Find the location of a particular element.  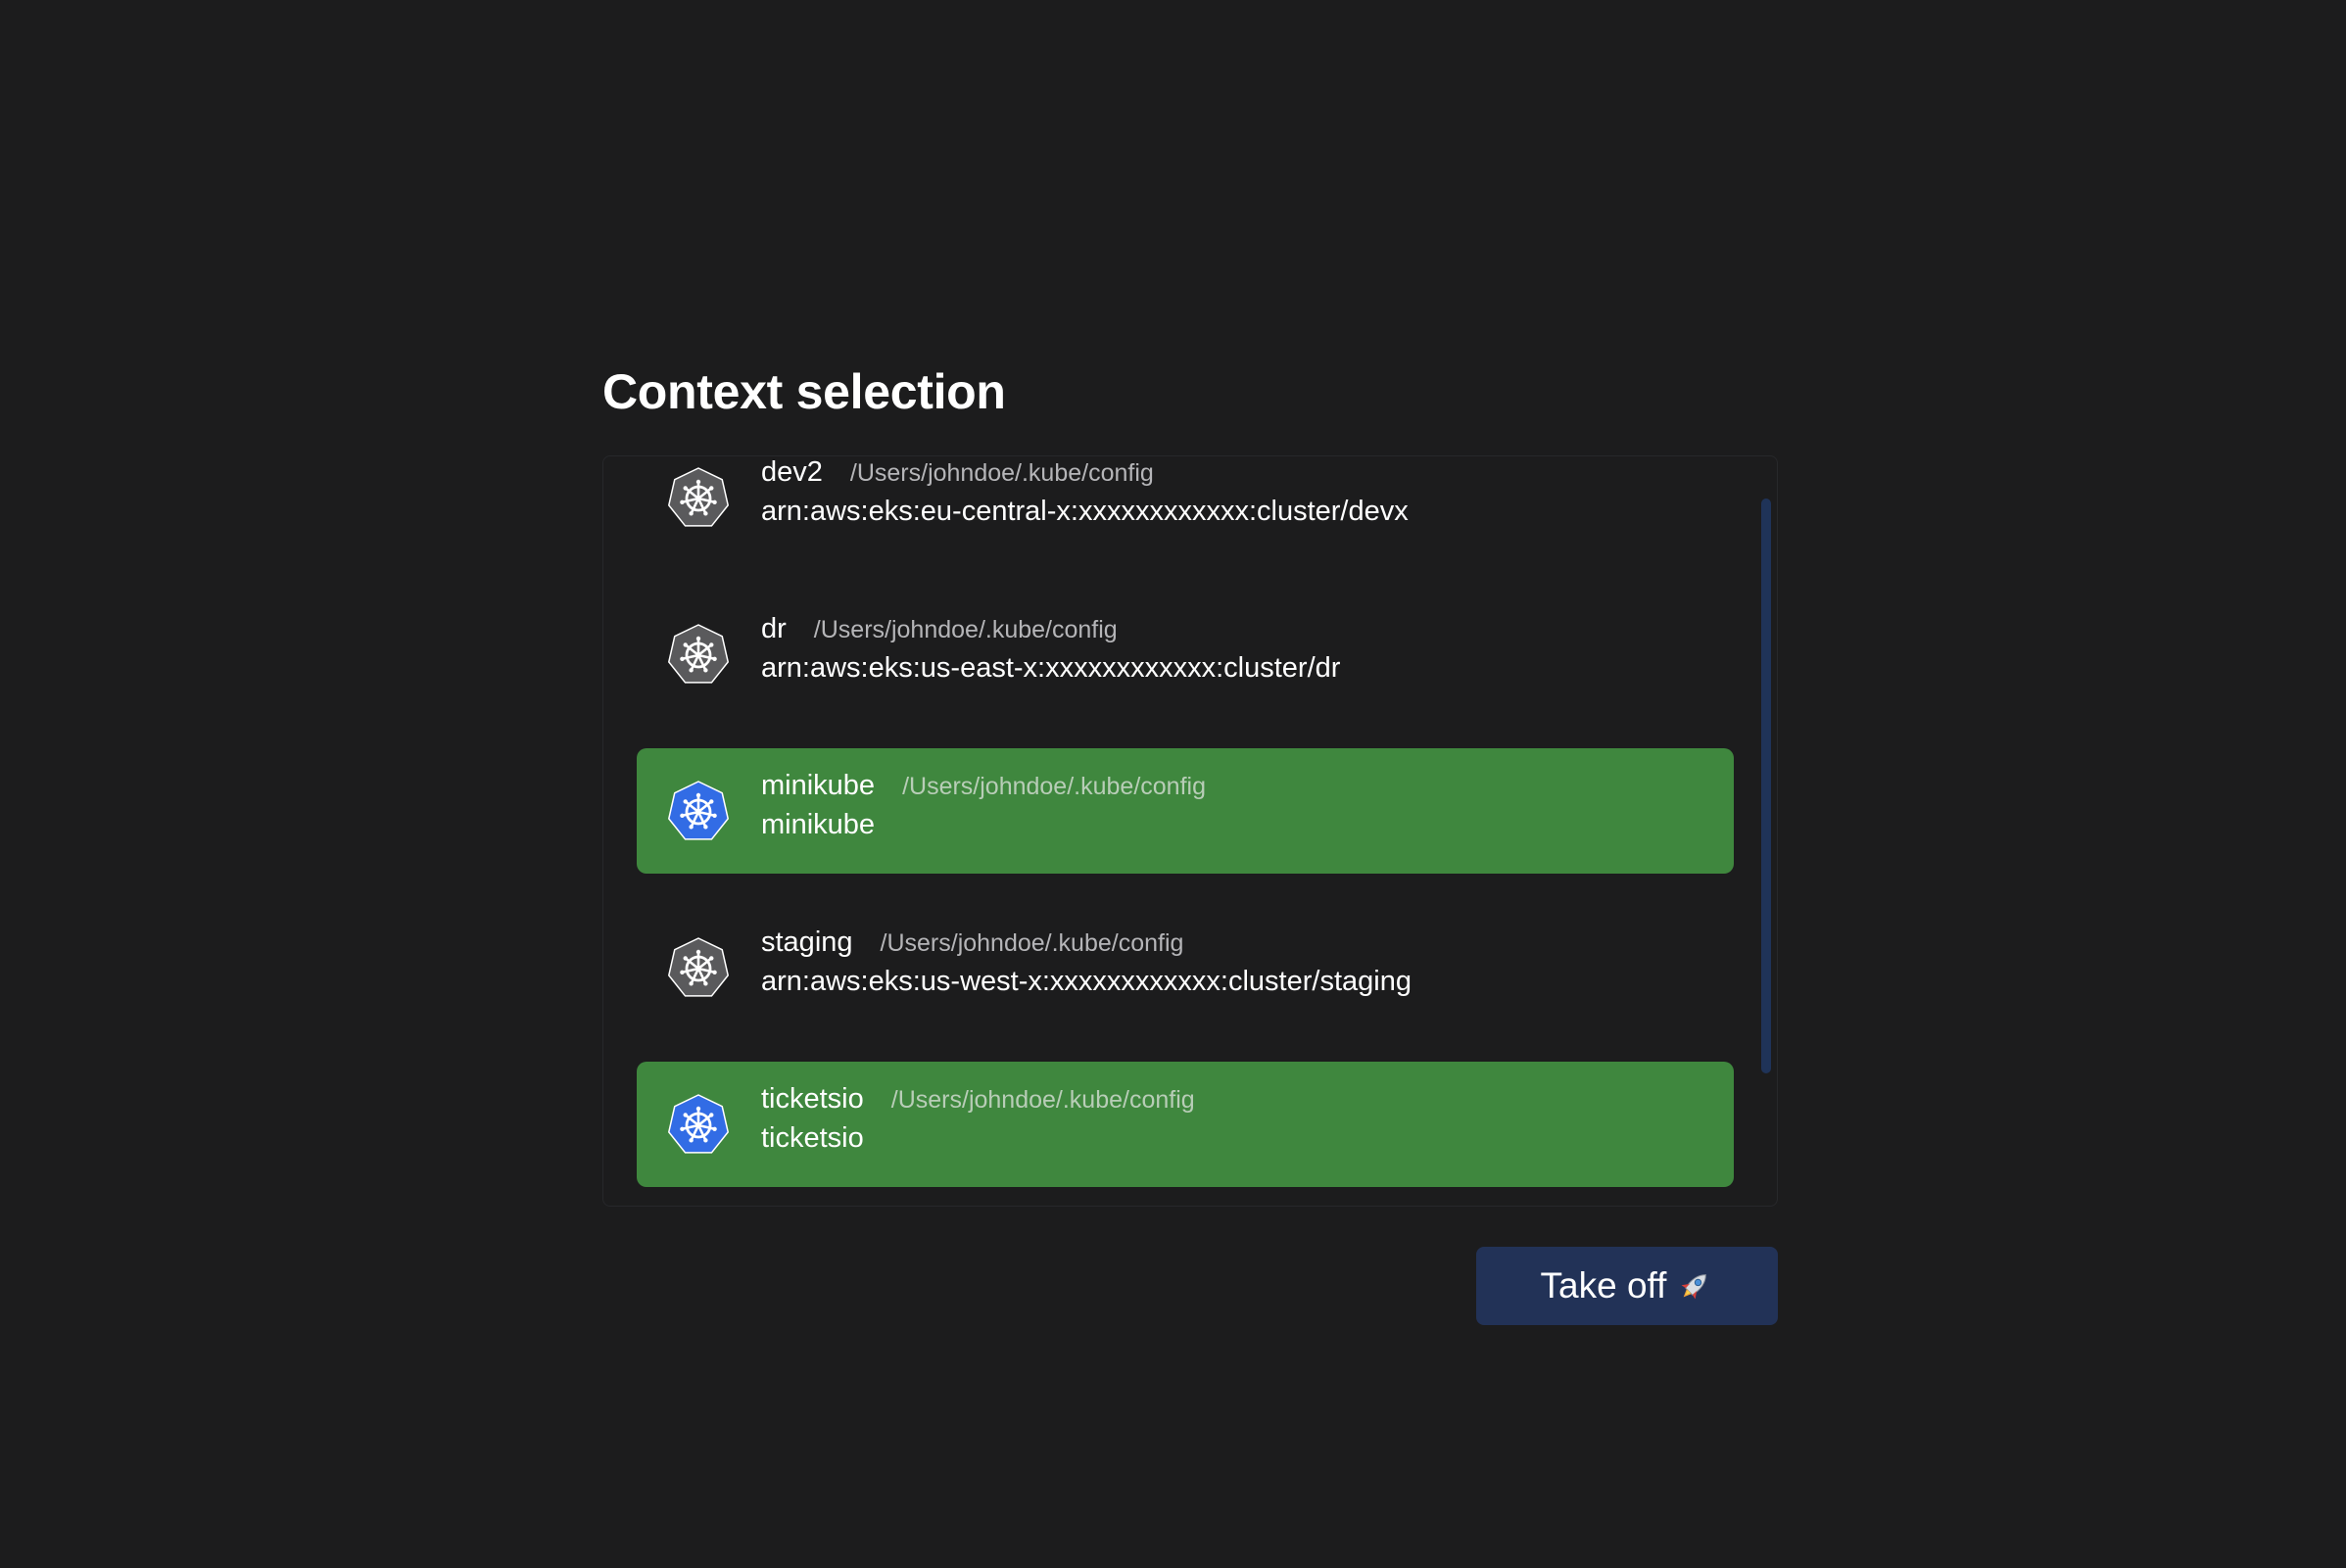

page-title: Context selection is located at coordinates (804, 392).